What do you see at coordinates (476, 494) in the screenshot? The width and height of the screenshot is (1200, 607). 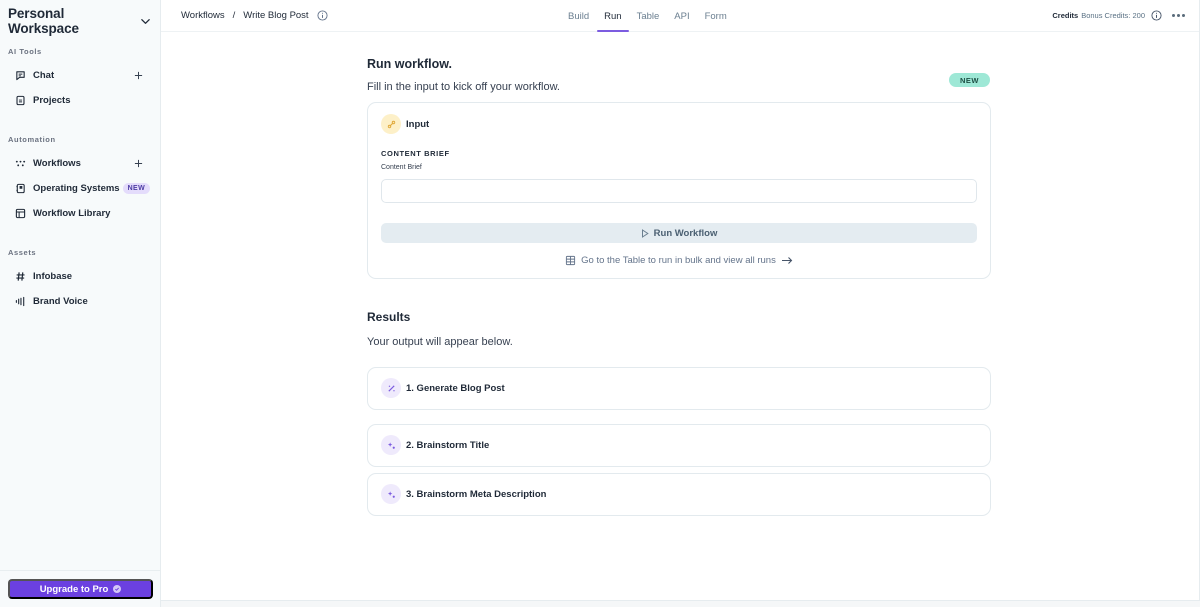 I see `result-step-title: 3. Brainstorm Meta Description` at bounding box center [476, 494].